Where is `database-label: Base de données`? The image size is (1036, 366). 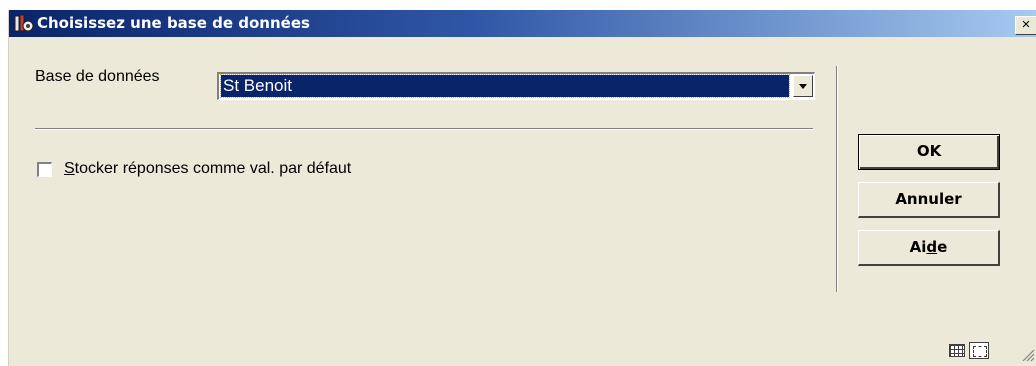
database-label: Base de données is located at coordinates (97, 76).